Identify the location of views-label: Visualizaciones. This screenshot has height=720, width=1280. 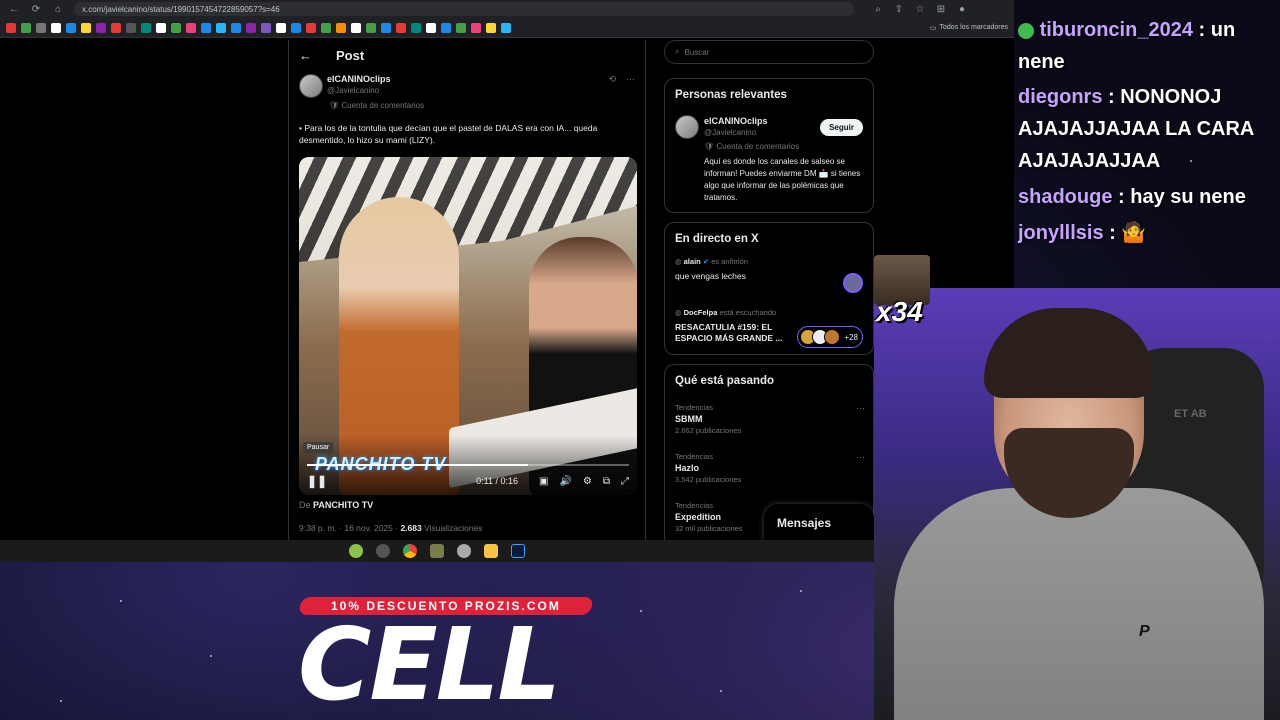
(453, 528).